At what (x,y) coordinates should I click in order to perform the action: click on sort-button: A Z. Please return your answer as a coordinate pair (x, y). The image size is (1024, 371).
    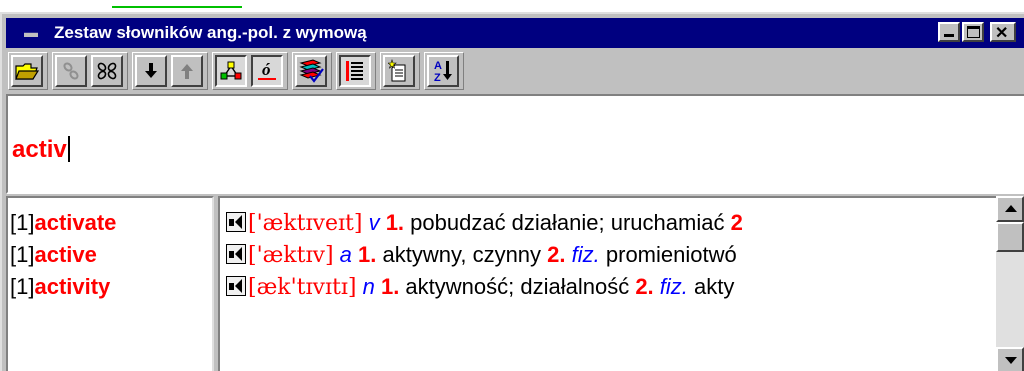
    Looking at the image, I should click on (443, 71).